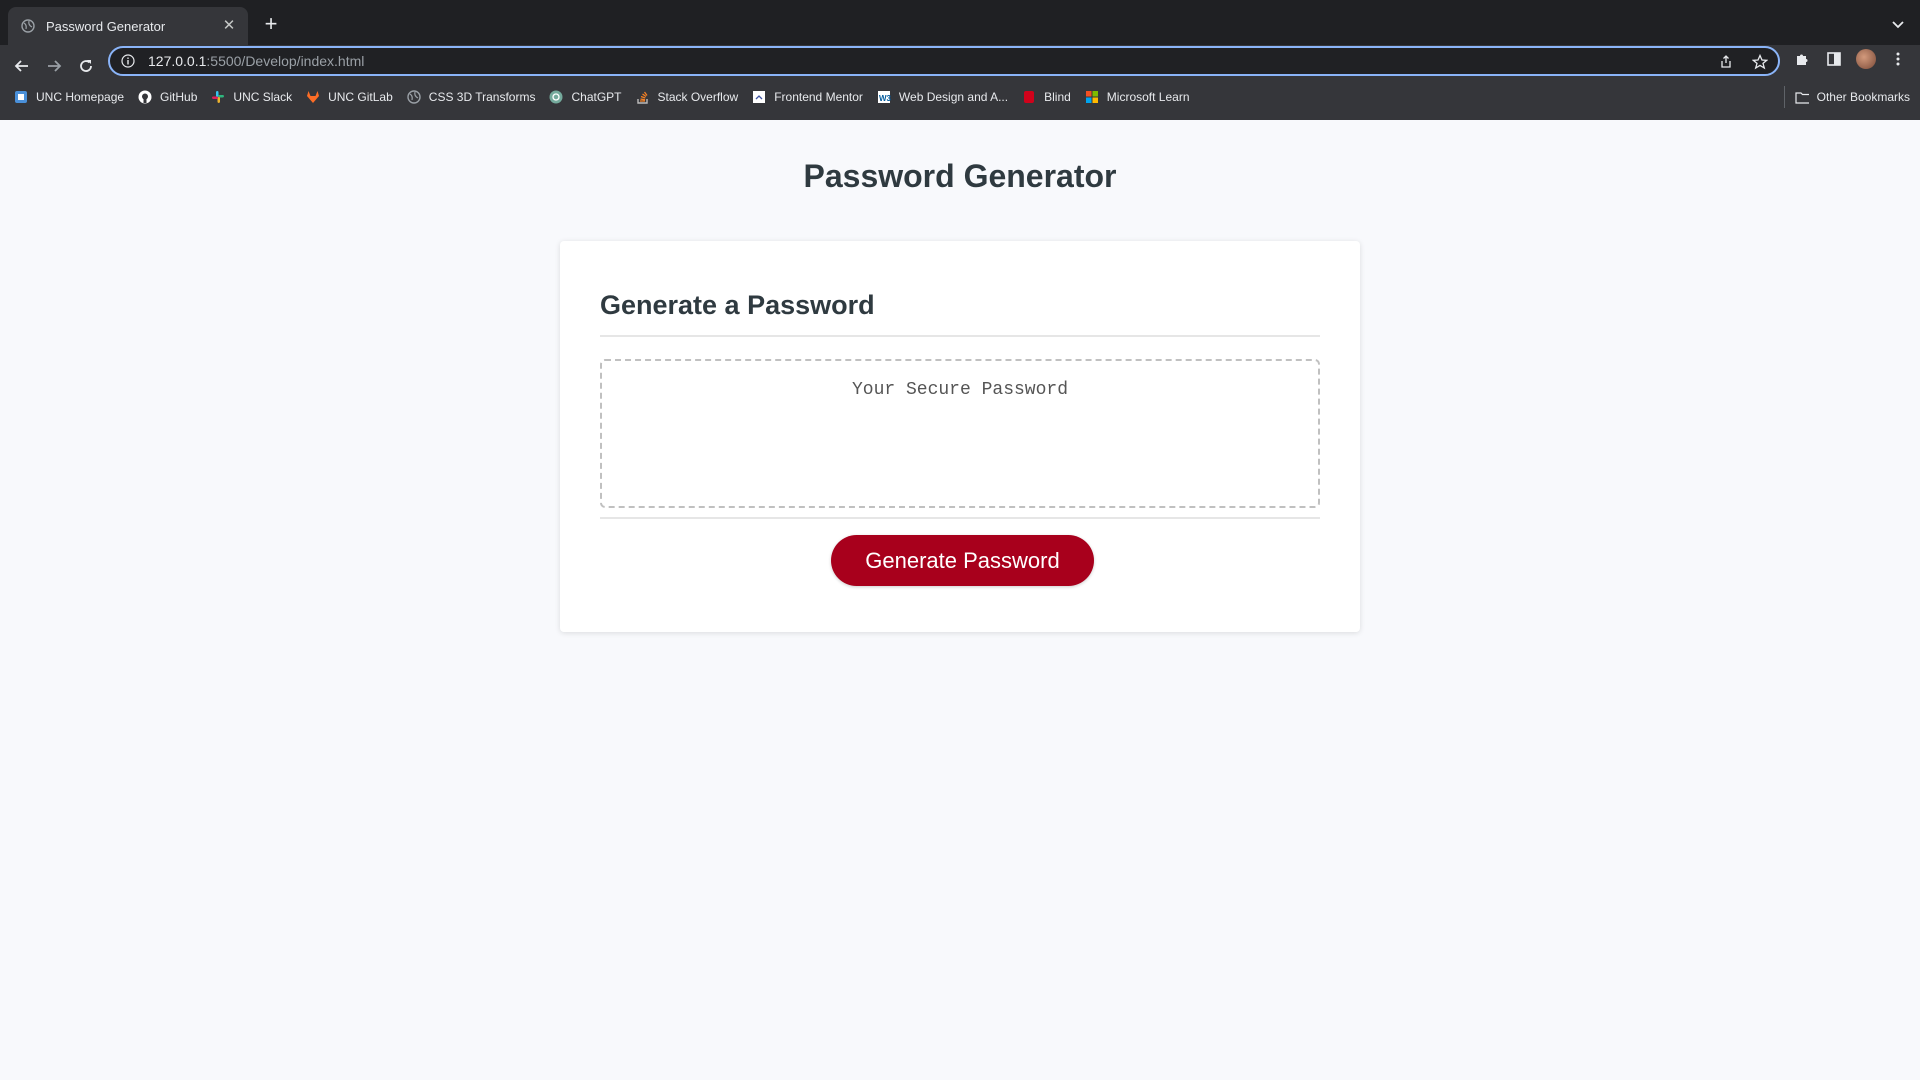 The height and width of the screenshot is (1080, 1920). What do you see at coordinates (1802, 97) in the screenshot?
I see `folder-icon` at bounding box center [1802, 97].